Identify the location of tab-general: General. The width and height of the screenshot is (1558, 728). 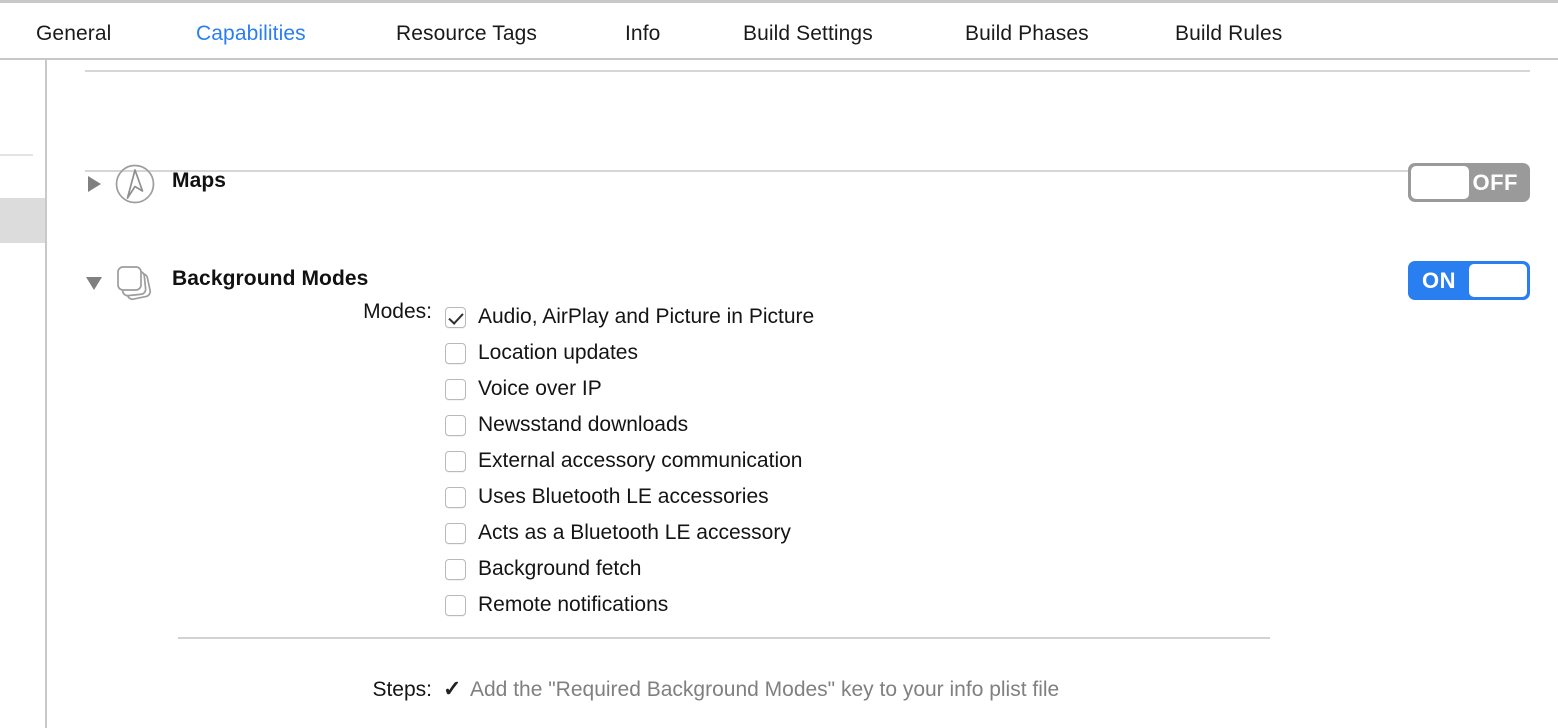
(73, 34).